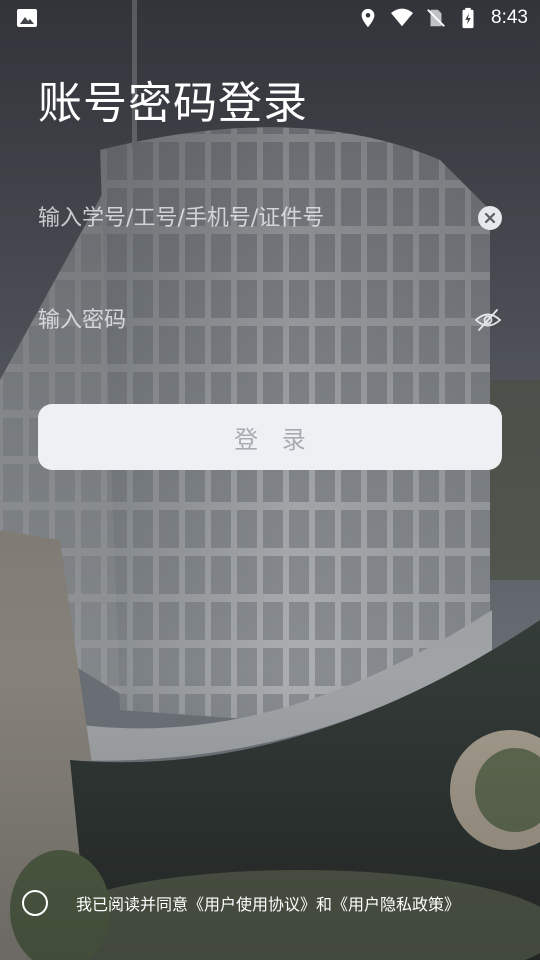  Describe the element at coordinates (270, 18) in the screenshot. I see `status-bar: 8:43` at that location.